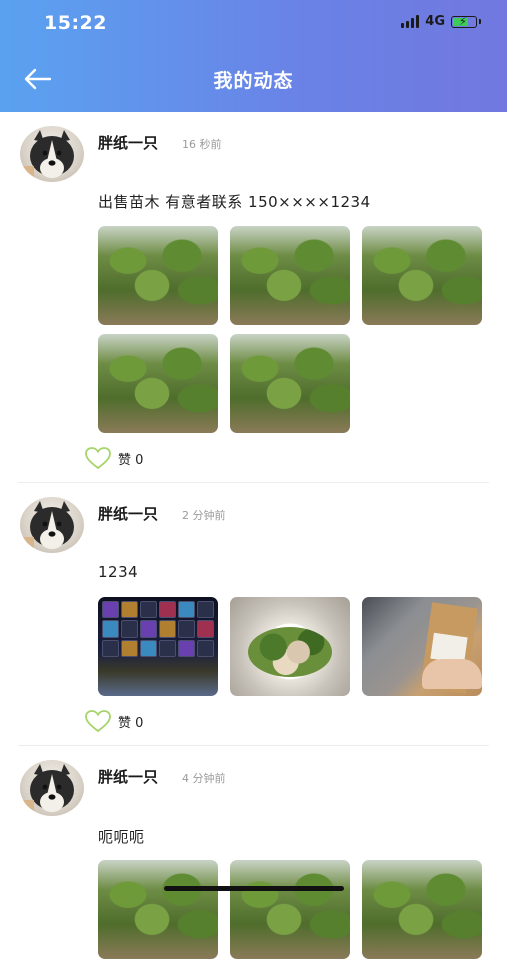 Image resolution: width=507 pixels, height=959 pixels. Describe the element at coordinates (204, 778) in the screenshot. I see `post-time: 4 分钟前` at that location.